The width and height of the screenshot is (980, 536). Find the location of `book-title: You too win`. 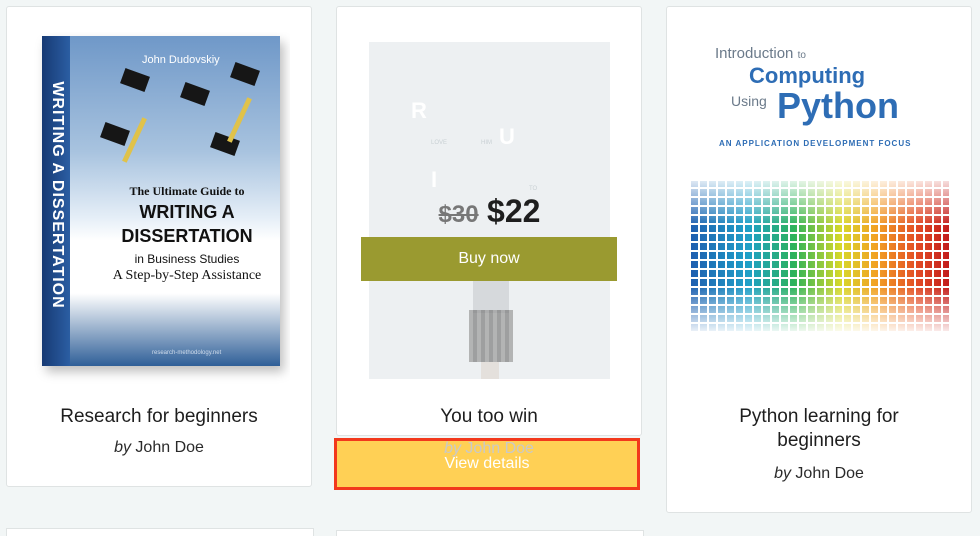

book-title: You too win is located at coordinates (489, 417).